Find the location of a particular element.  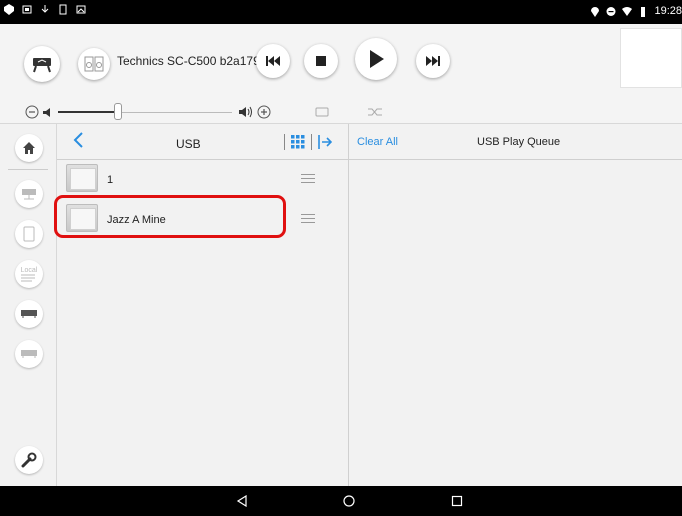

gallery-icon is located at coordinates (81, 9).